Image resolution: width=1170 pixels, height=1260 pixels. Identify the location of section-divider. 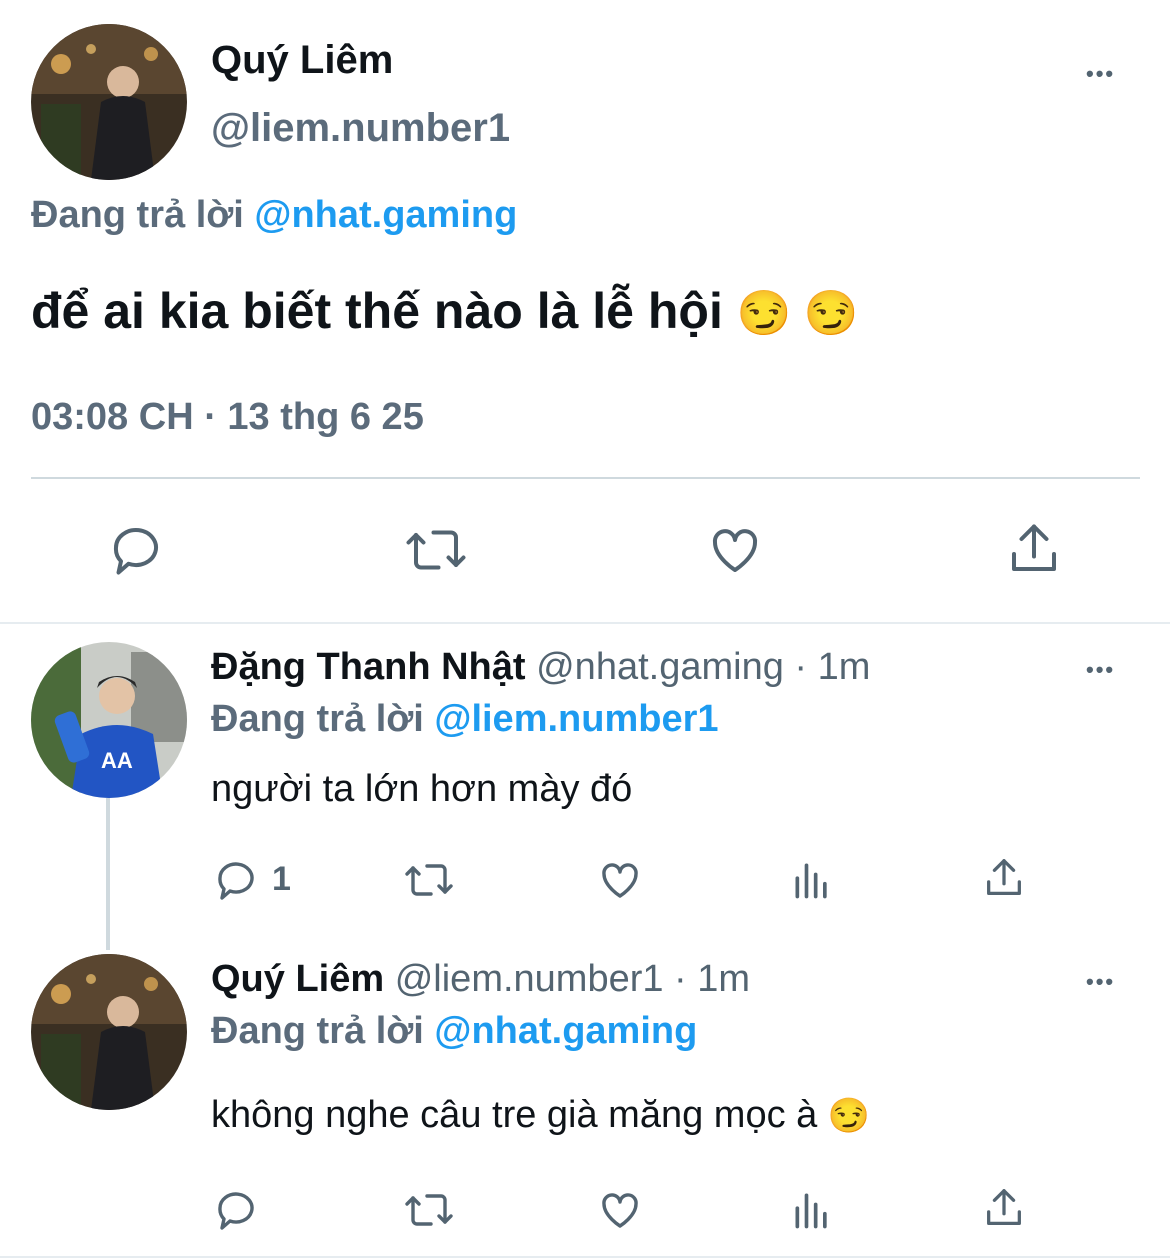
(585, 623).